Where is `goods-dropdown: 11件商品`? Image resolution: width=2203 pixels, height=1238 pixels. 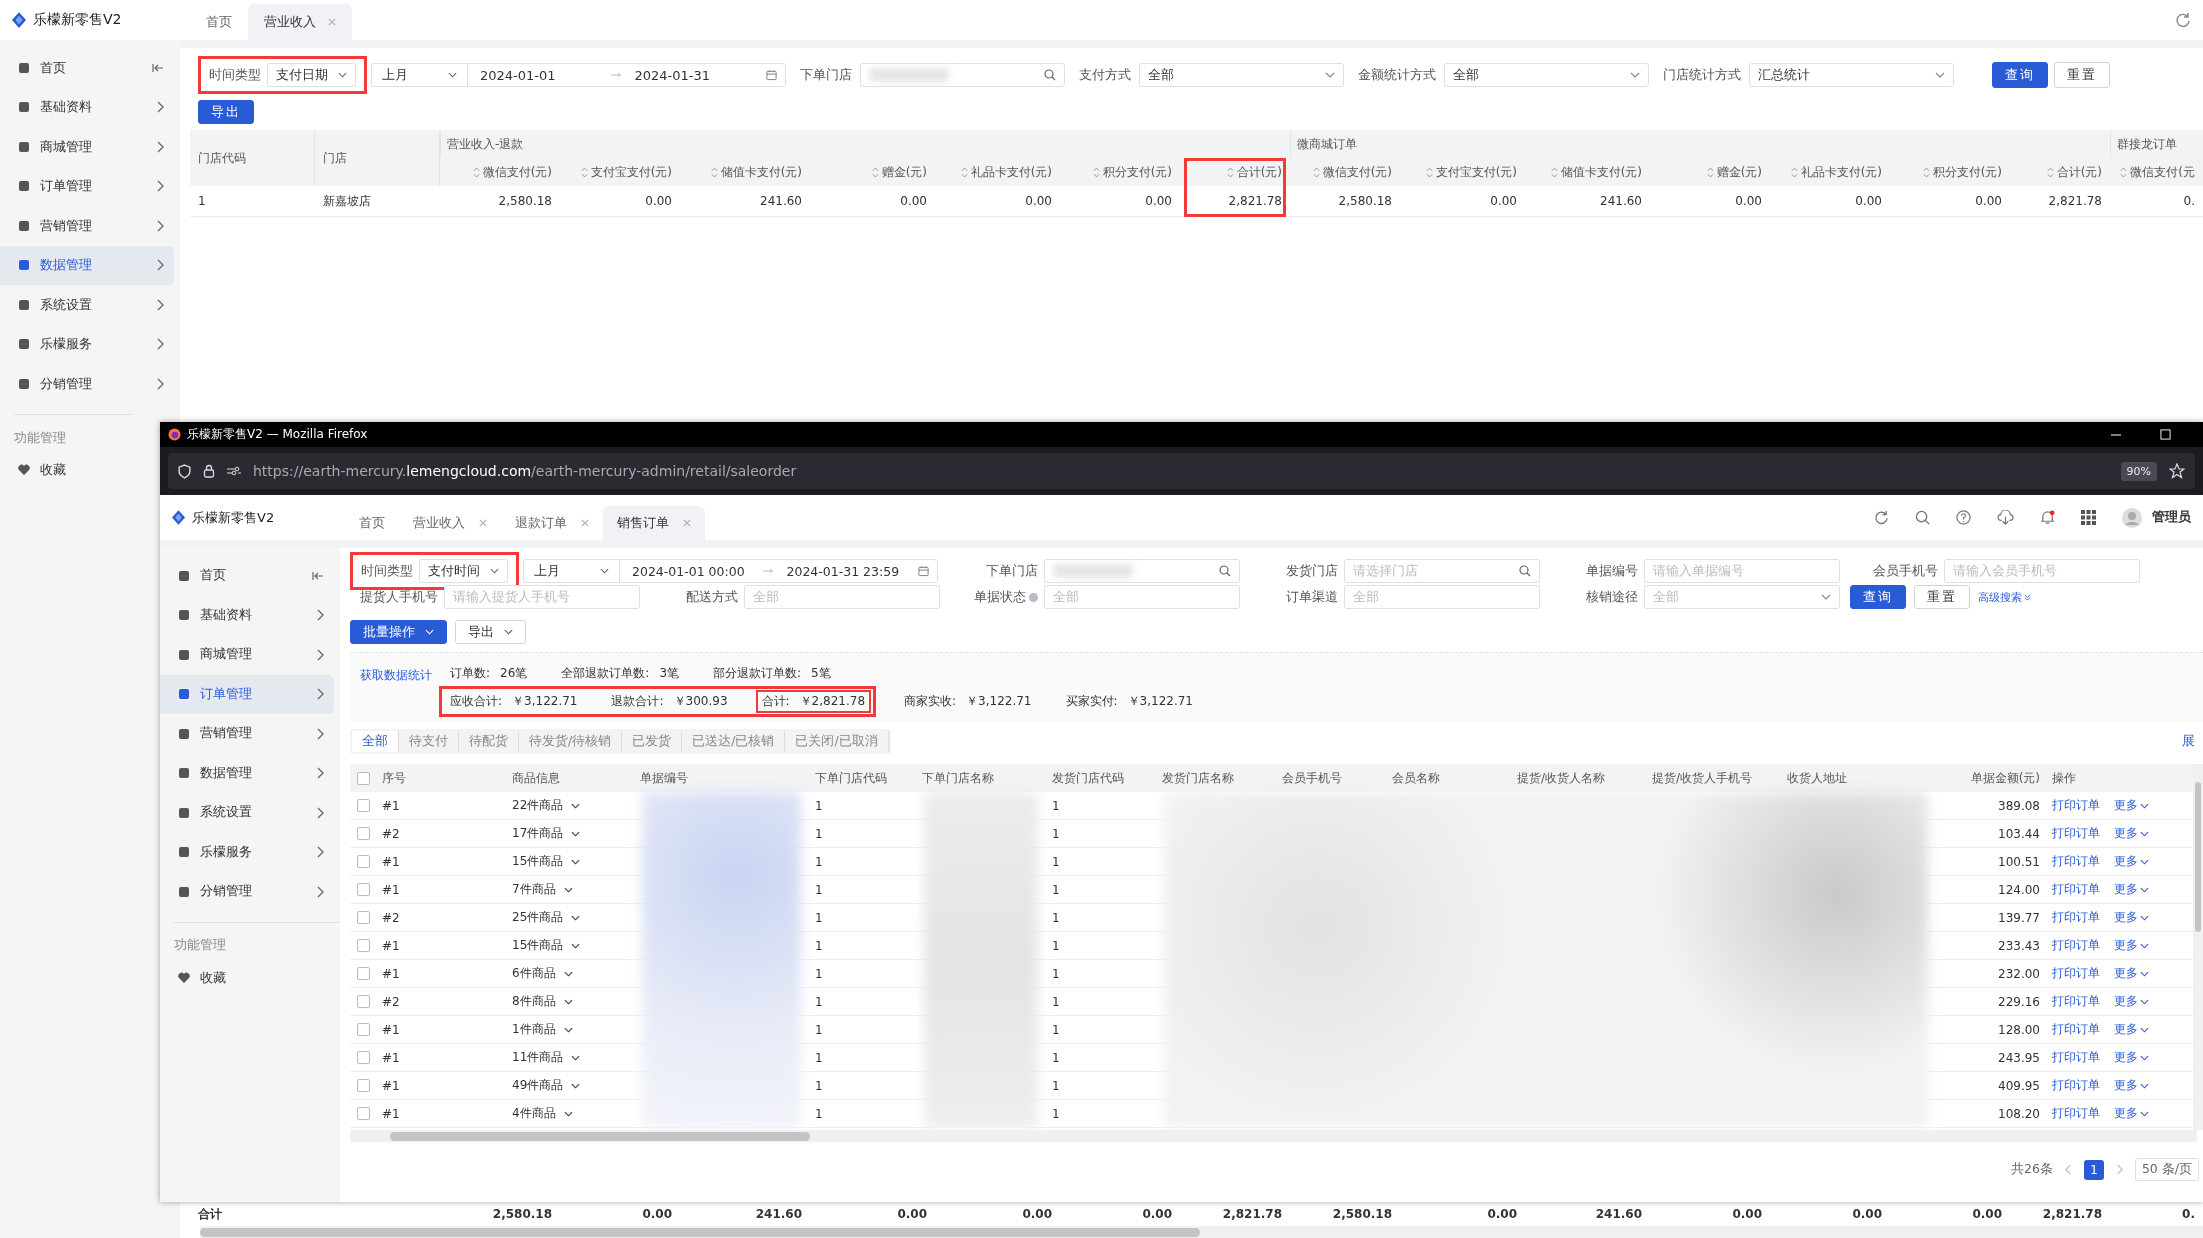
goods-dropdown: 11件商品 is located at coordinates (546, 1057).